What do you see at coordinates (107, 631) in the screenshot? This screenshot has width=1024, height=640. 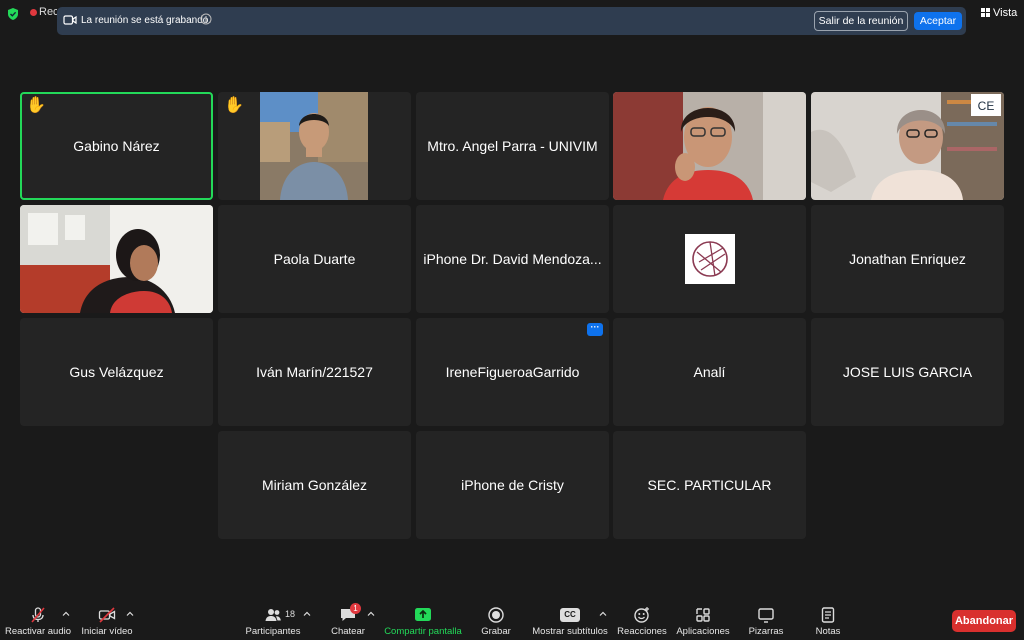 I see `start-video-label: Iniciar vídeo` at bounding box center [107, 631].